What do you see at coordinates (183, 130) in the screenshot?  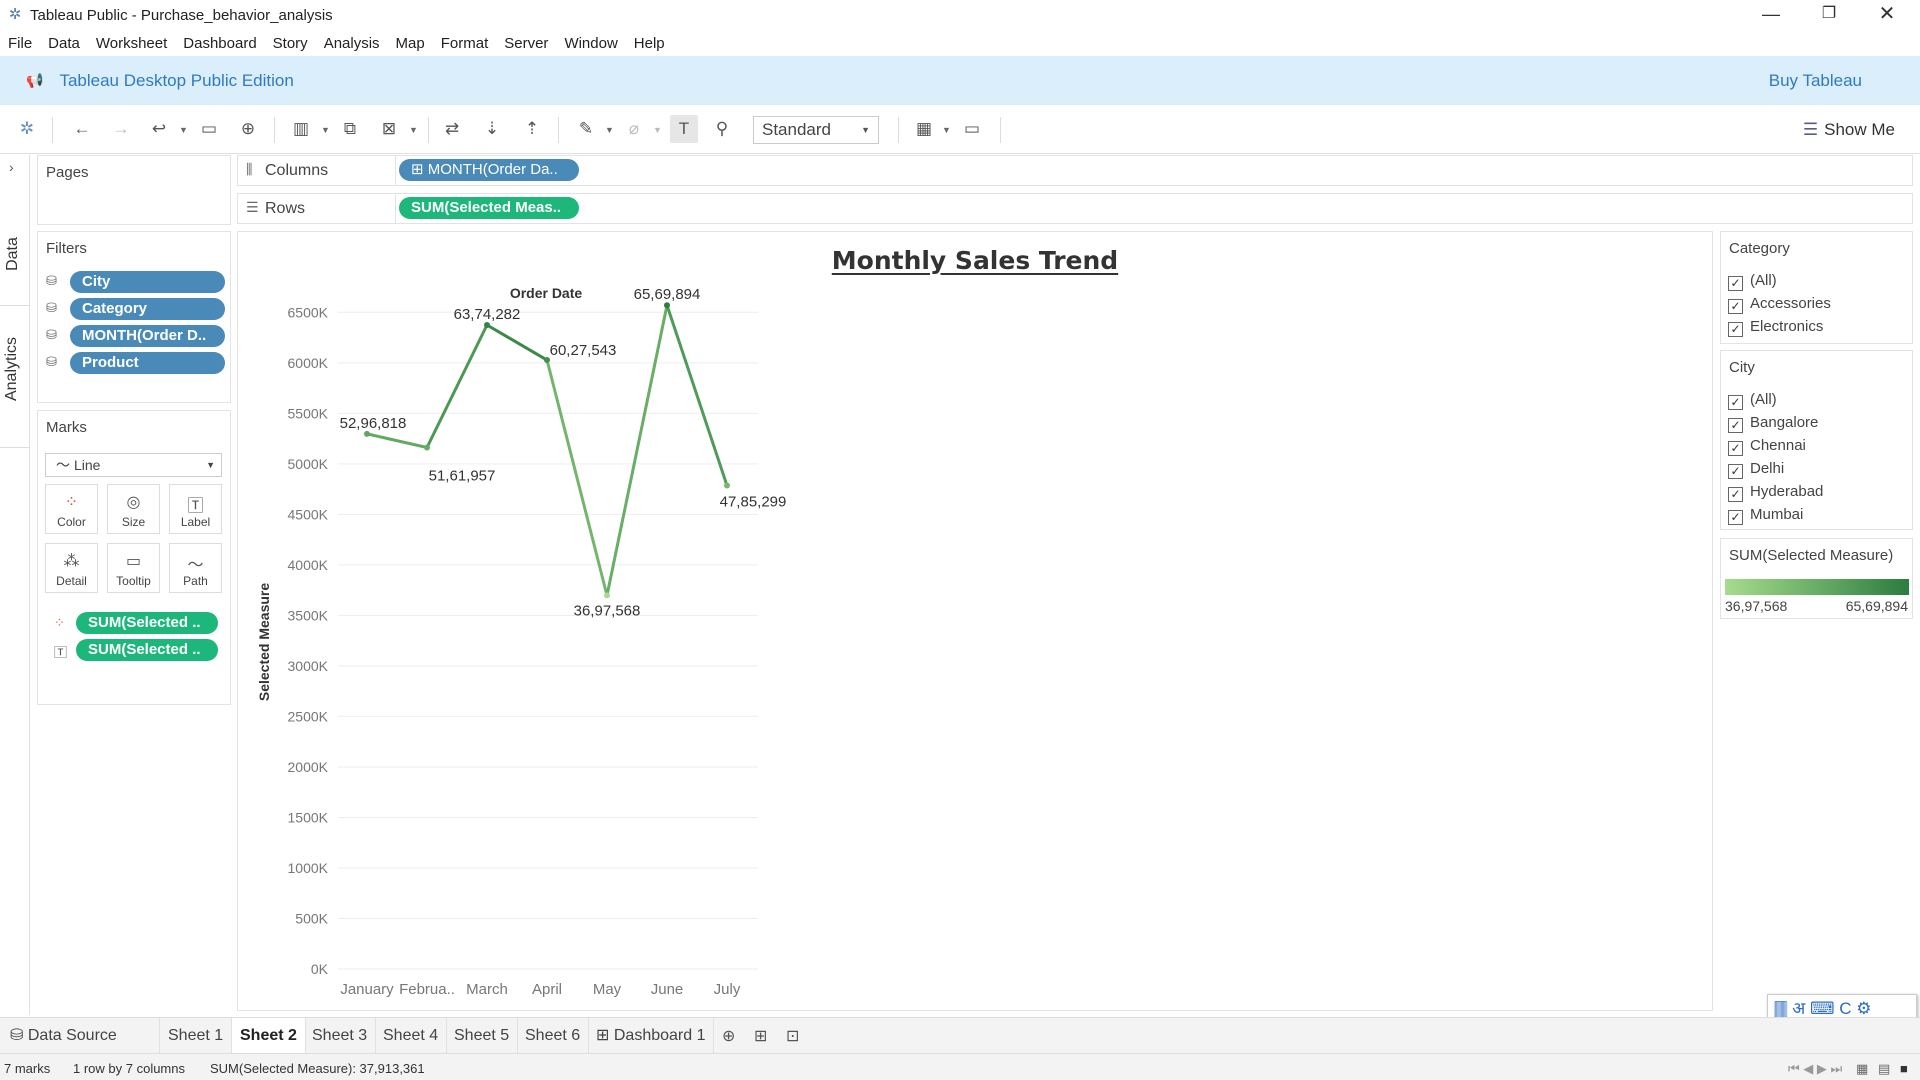 I see `replay-dropdown-icon: ▼` at bounding box center [183, 130].